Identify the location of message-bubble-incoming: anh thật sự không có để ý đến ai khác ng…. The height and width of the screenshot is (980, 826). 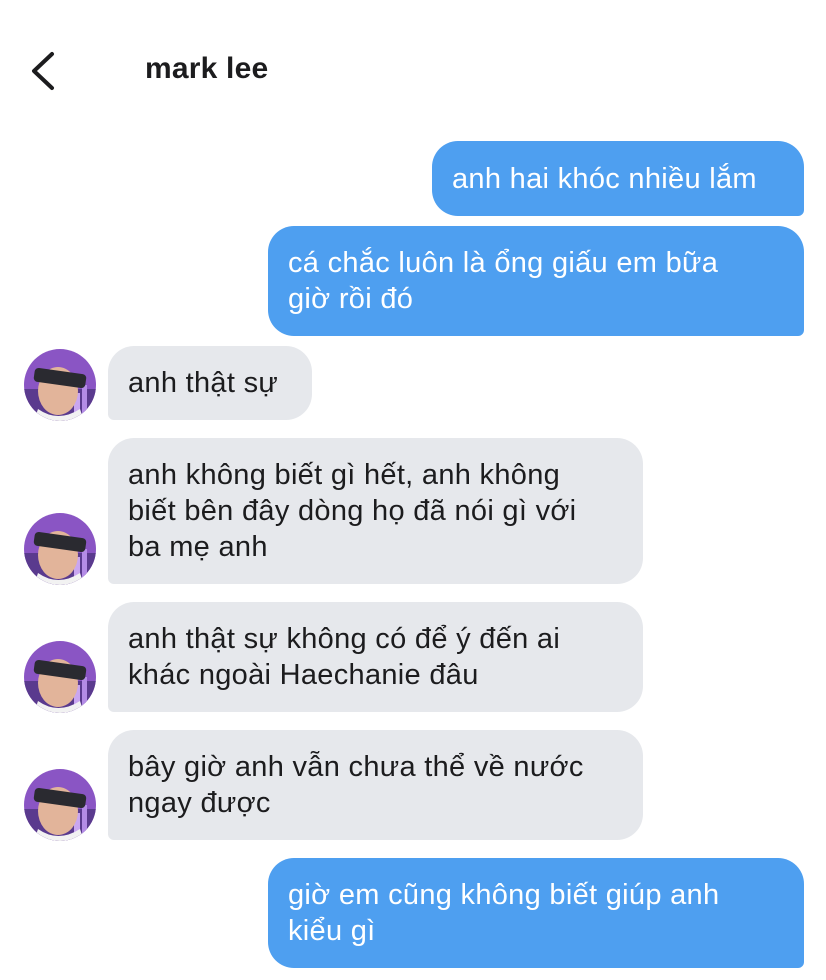
(375, 657).